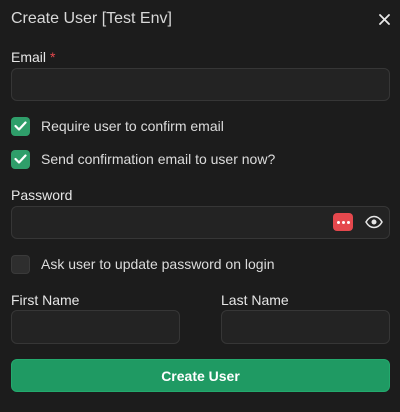 The image size is (400, 412). What do you see at coordinates (200, 375) in the screenshot?
I see `create-user-button: Create User` at bounding box center [200, 375].